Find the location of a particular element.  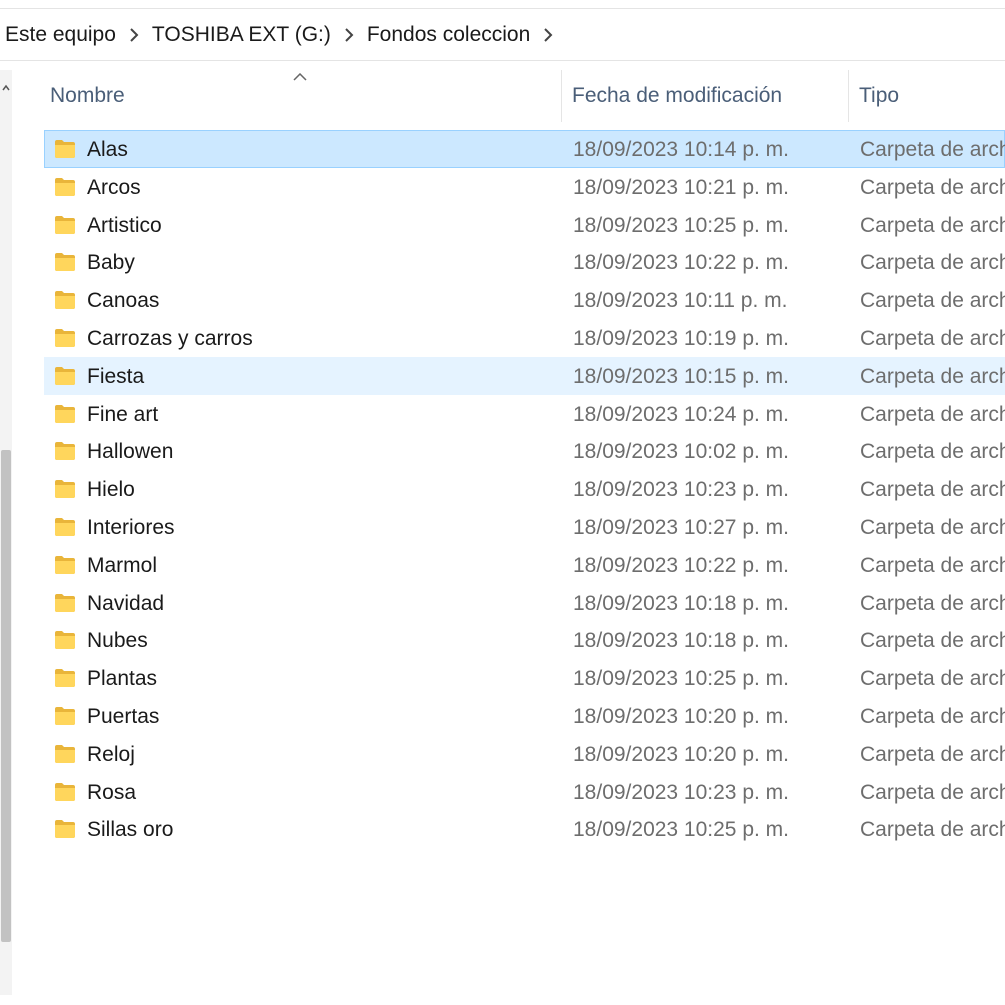

navigation-pane-scrollbar is located at coordinates (6, 532).